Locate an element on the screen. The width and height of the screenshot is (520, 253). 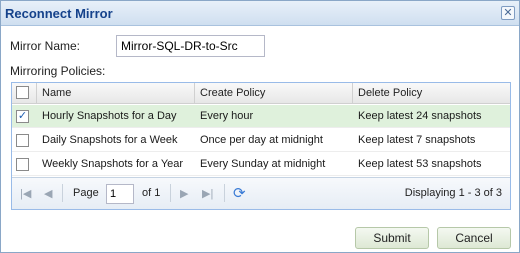
display-count-text: Displaying 1 - 3 of 3 is located at coordinates (453, 193).